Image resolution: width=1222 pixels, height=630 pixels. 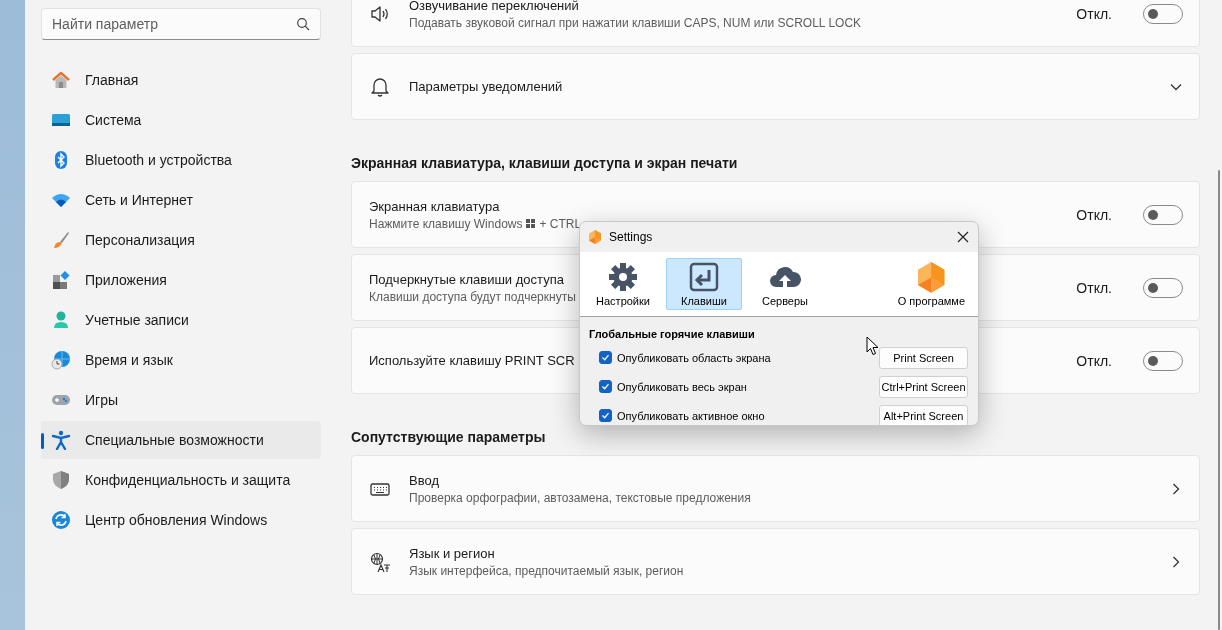 What do you see at coordinates (580, 497) in the screenshot?
I see `setting-description: Проверка орфографии, автозамена, текстовые предложения` at bounding box center [580, 497].